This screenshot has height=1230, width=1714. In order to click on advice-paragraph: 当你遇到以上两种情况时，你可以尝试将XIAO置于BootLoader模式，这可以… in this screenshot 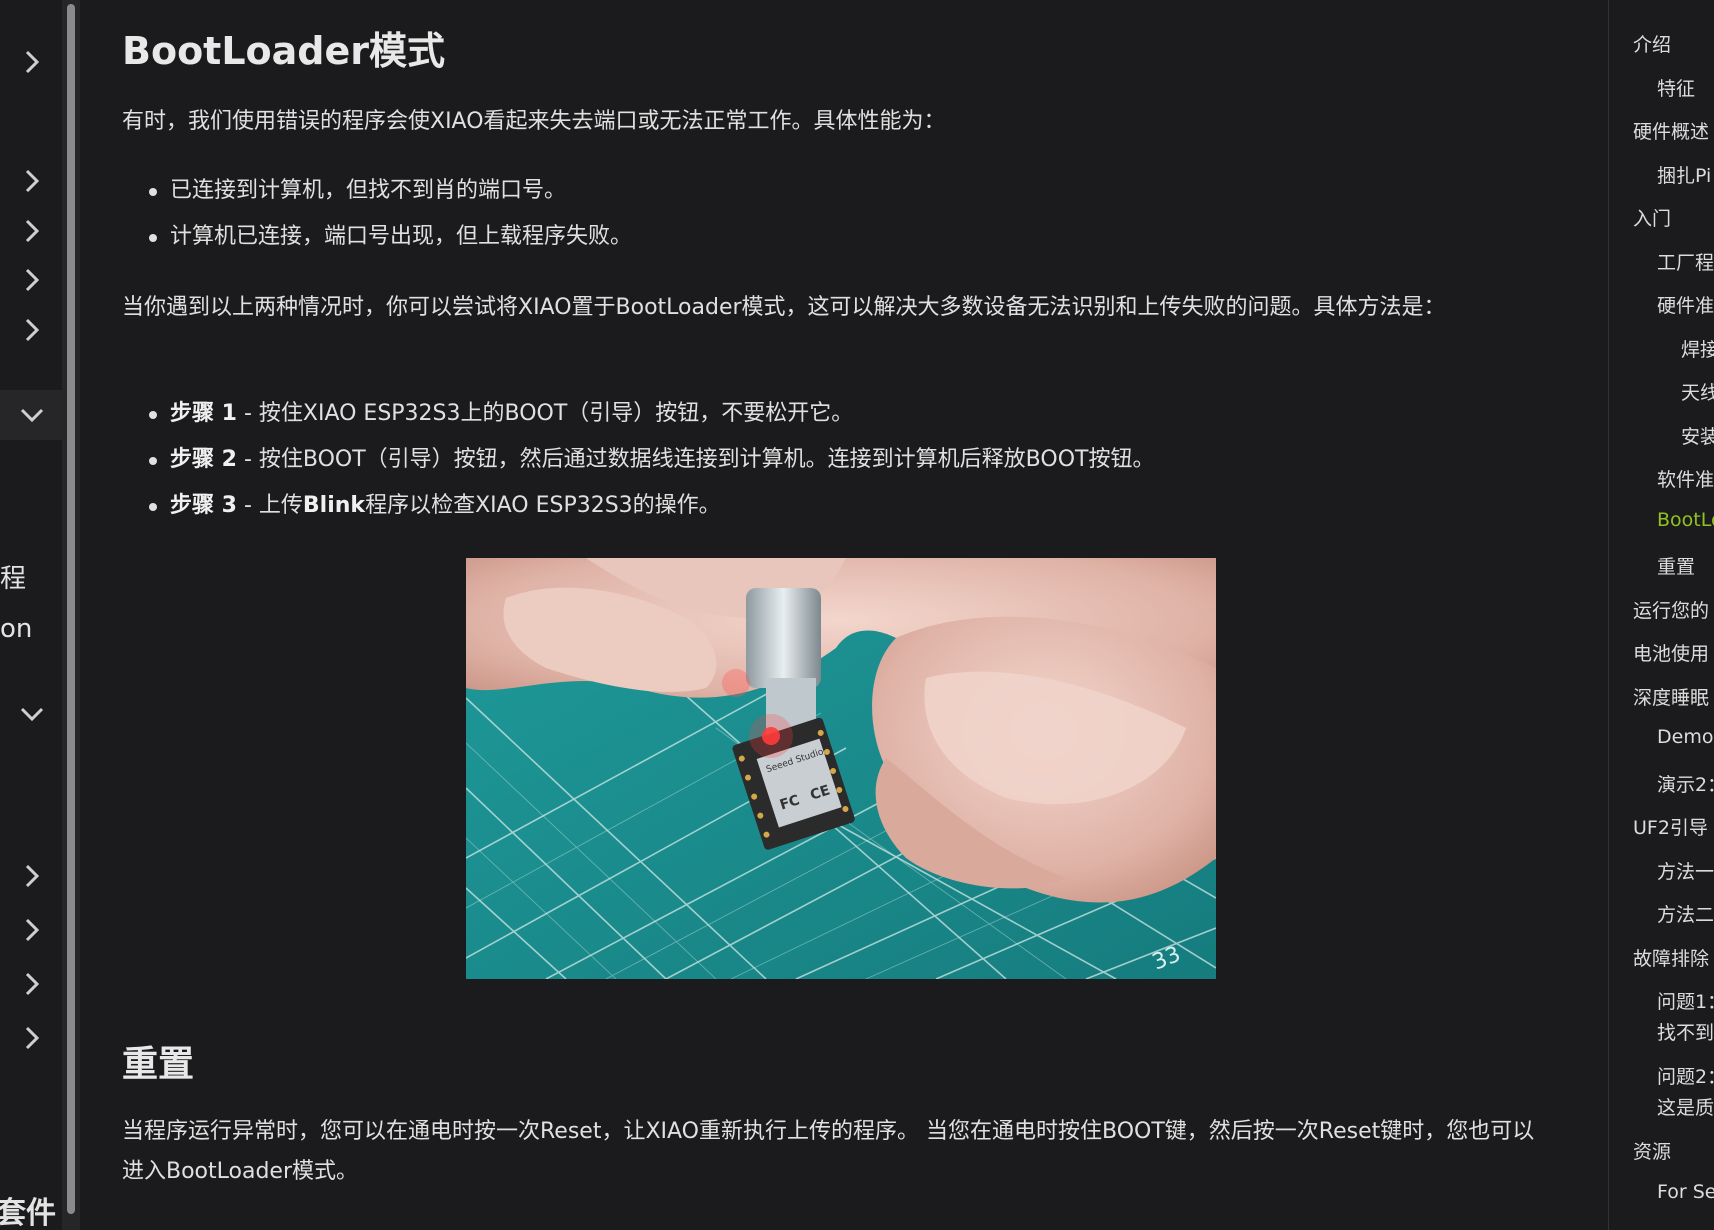, I will do `click(784, 307)`.